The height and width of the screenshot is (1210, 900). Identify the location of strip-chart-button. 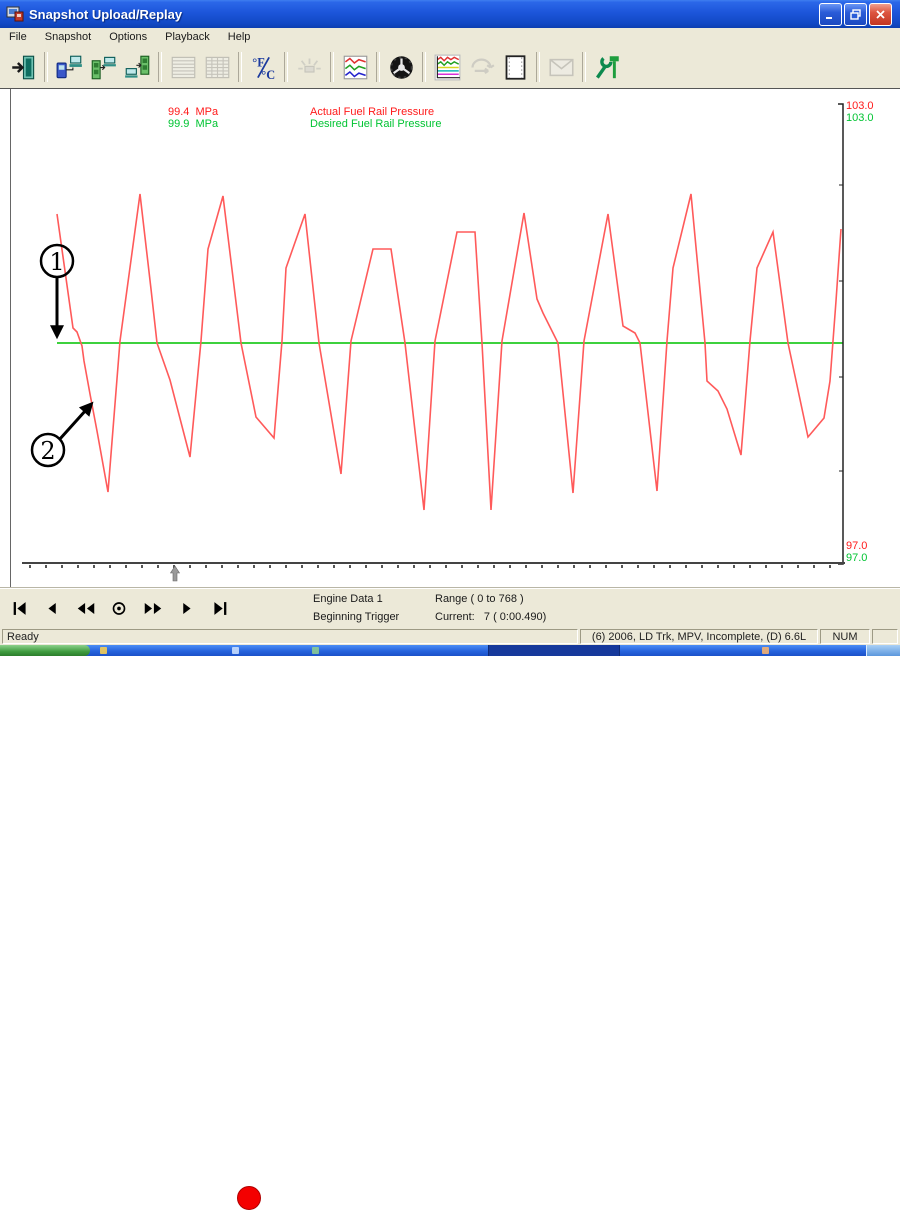
(355, 67).